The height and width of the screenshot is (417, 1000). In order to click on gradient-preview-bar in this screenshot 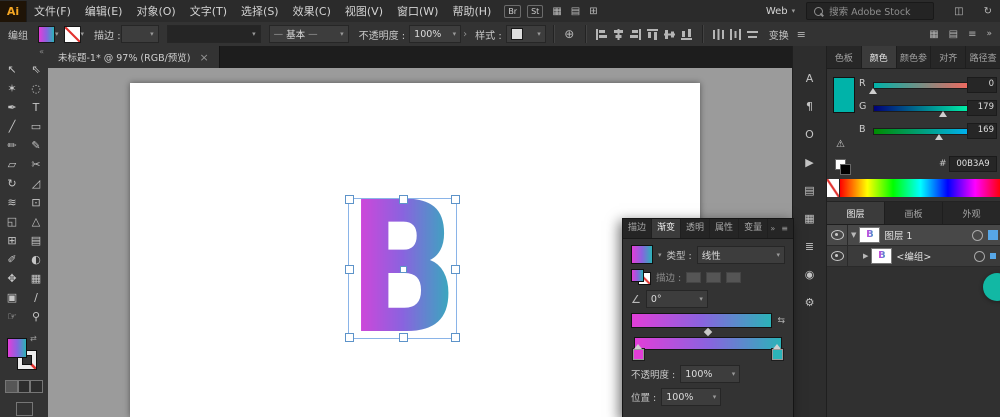, I will do `click(702, 320)`.